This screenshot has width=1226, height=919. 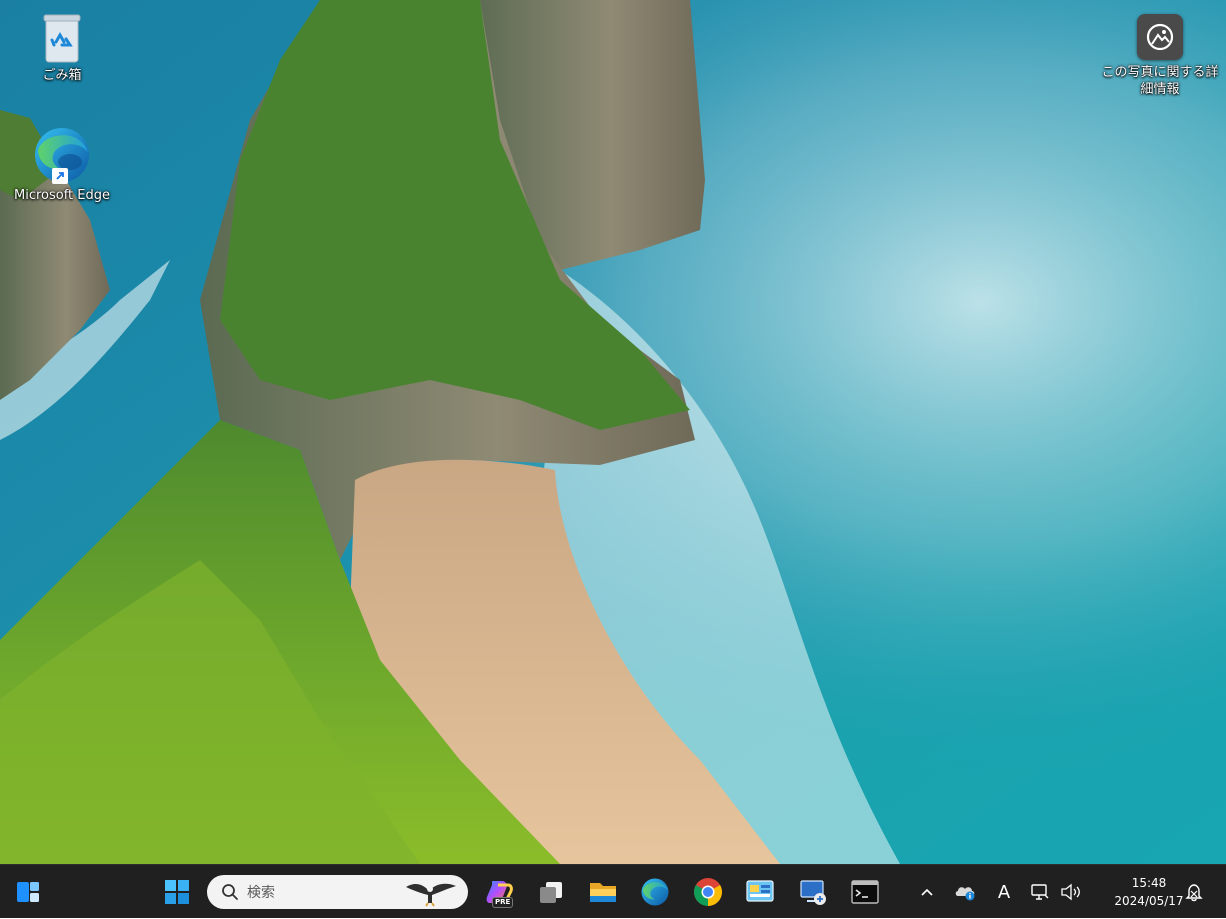 I want to click on recycle-bin-shortcut: ごみ箱, so click(x=62, y=48).